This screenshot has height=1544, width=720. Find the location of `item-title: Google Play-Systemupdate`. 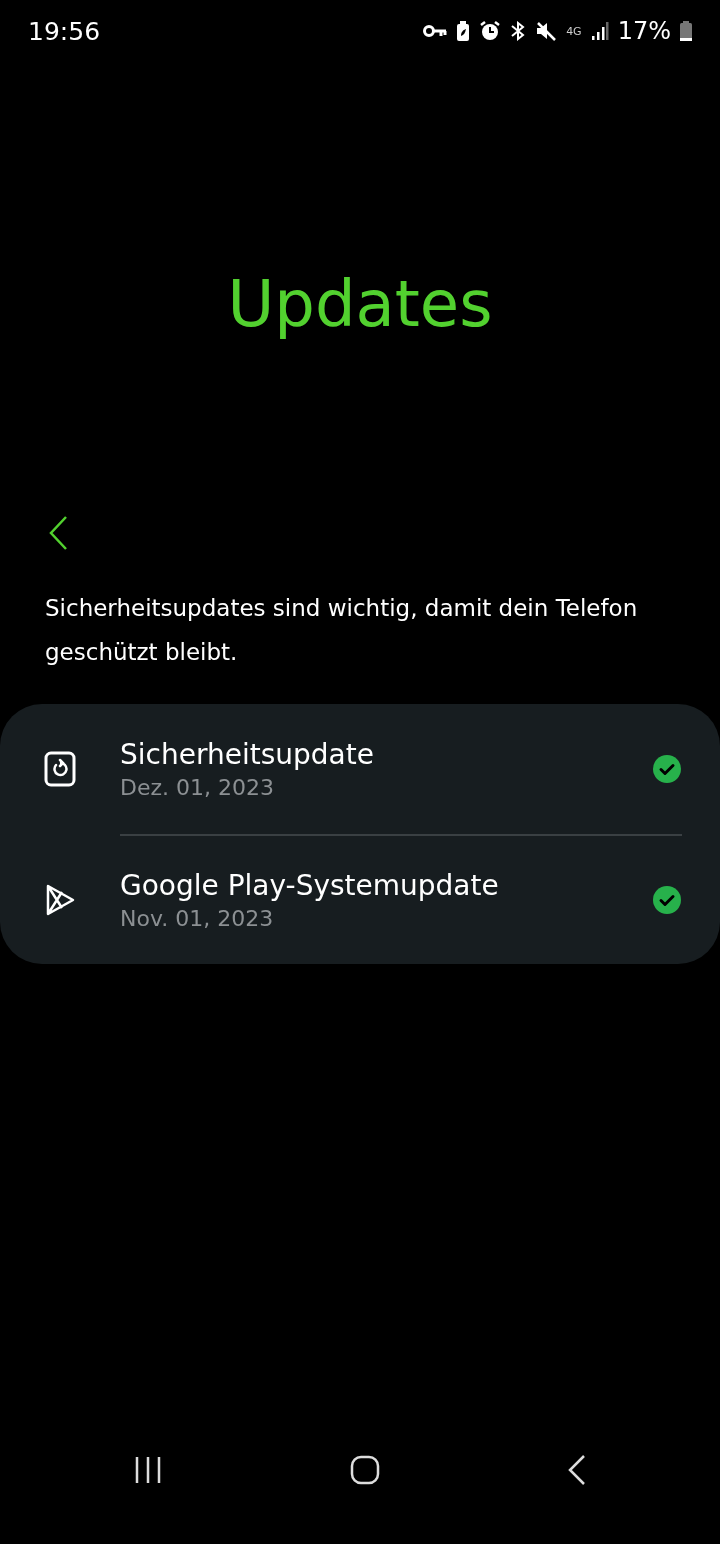

item-title: Google Play-Systemupdate is located at coordinates (310, 885).